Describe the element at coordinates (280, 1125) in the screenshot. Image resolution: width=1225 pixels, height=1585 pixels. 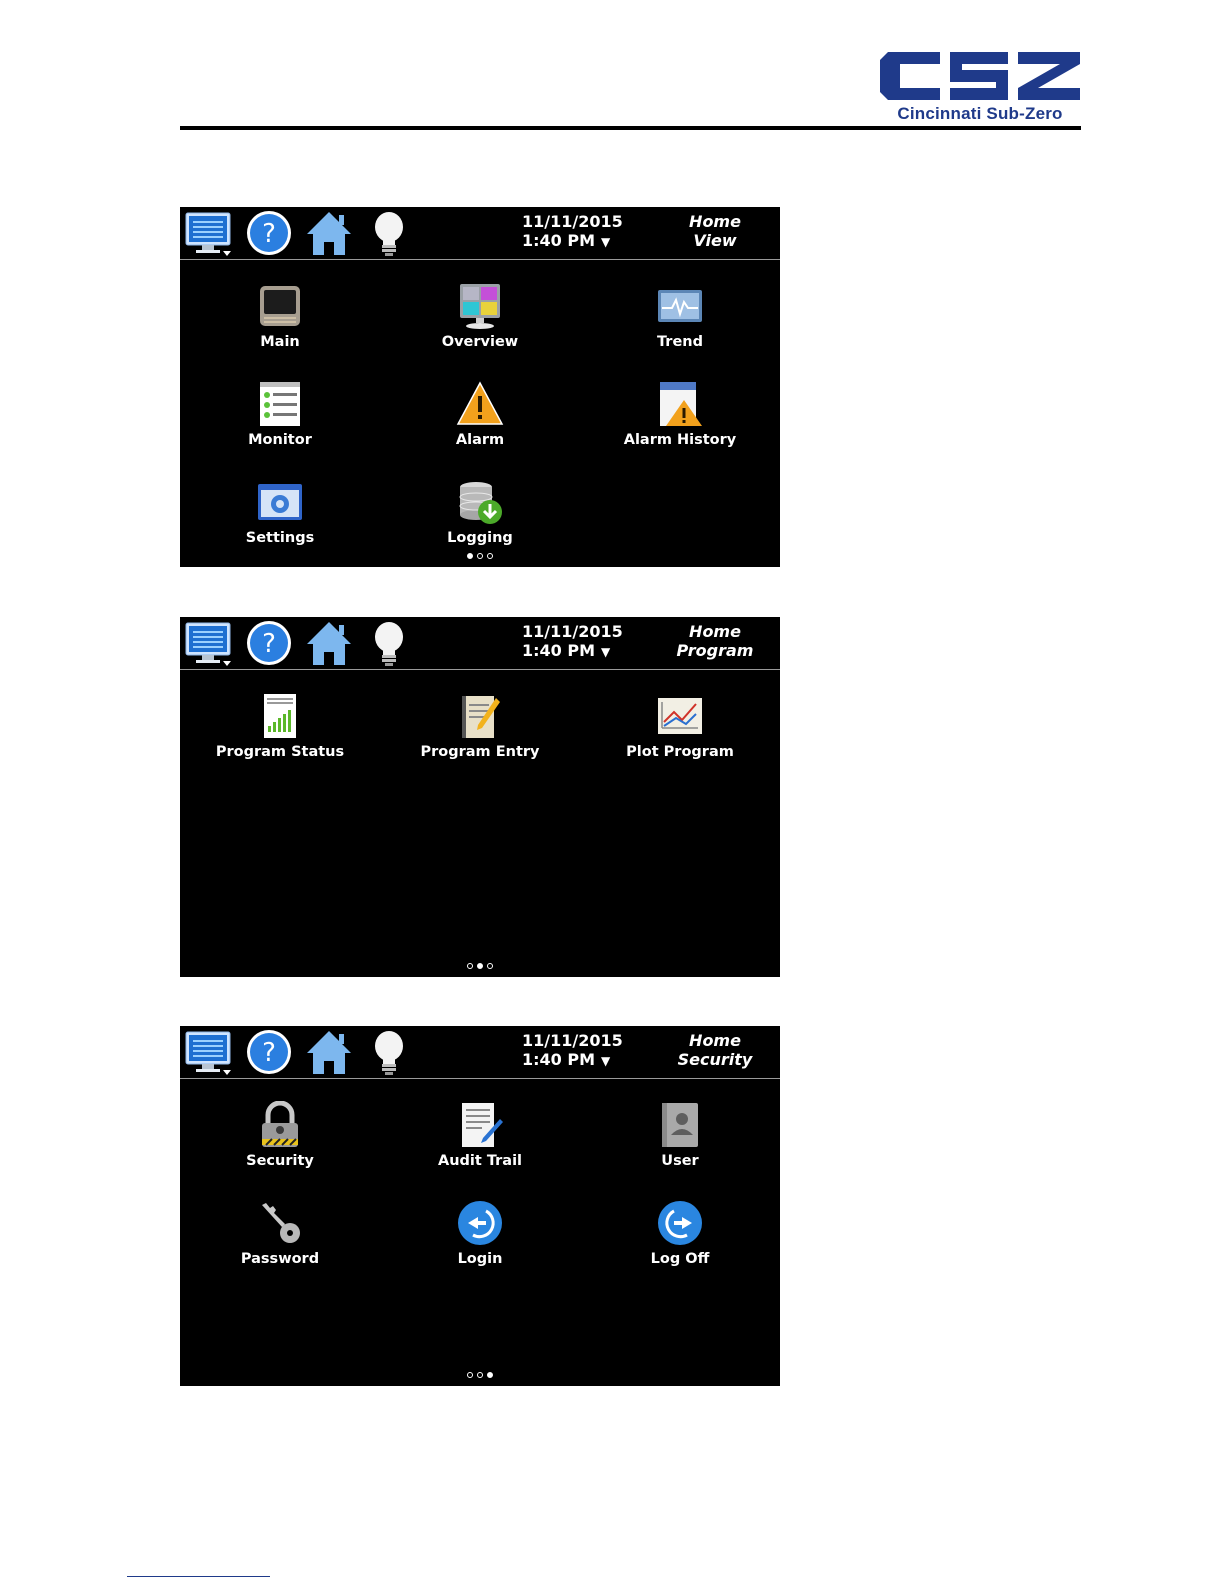
I see `menu-item-security: Security` at that location.